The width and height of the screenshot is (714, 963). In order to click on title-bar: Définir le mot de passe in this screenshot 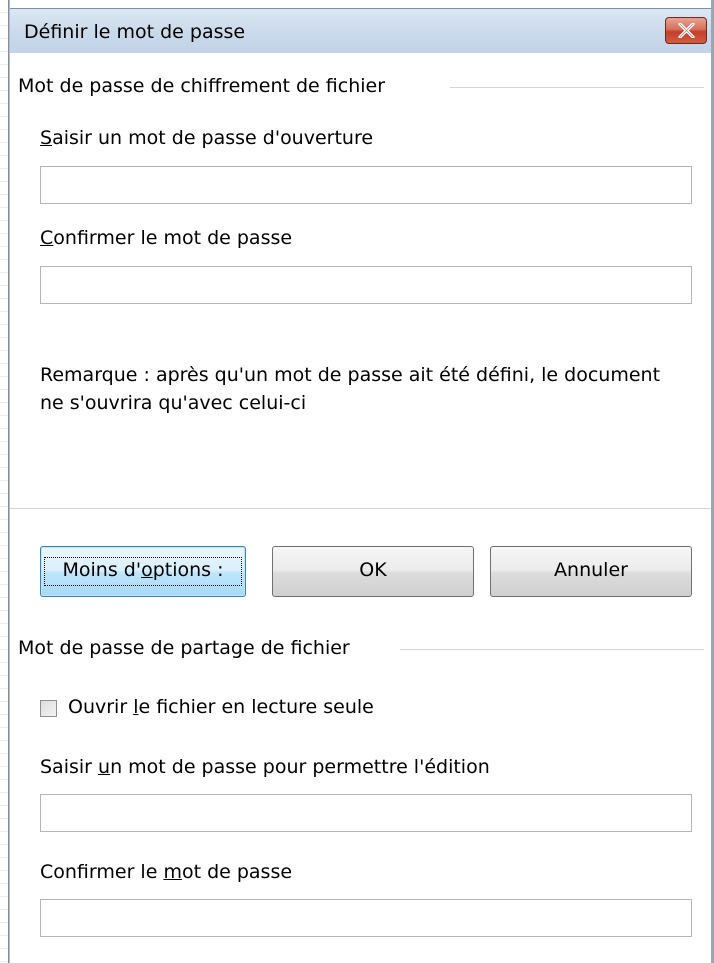, I will do `click(360, 31)`.